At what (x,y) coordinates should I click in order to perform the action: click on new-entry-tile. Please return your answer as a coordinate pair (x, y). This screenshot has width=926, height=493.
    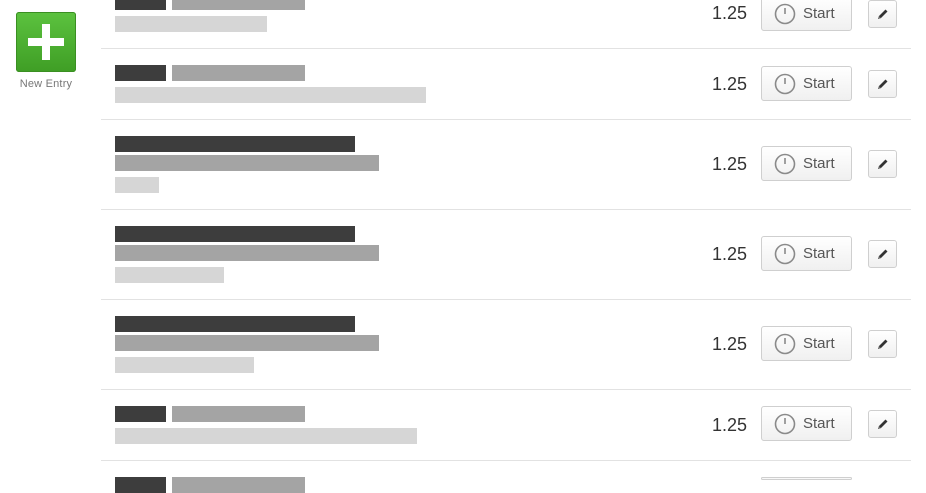
    Looking at the image, I should click on (46, 42).